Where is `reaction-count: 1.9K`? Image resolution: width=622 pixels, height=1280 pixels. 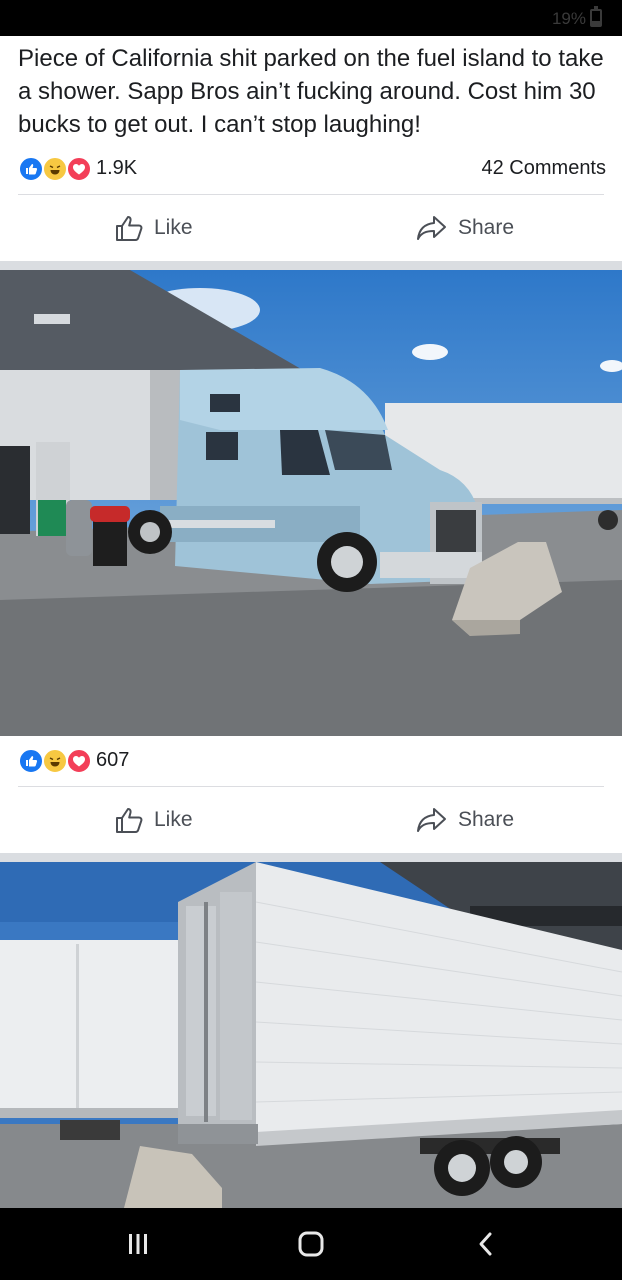
reaction-count: 1.9K is located at coordinates (117, 168).